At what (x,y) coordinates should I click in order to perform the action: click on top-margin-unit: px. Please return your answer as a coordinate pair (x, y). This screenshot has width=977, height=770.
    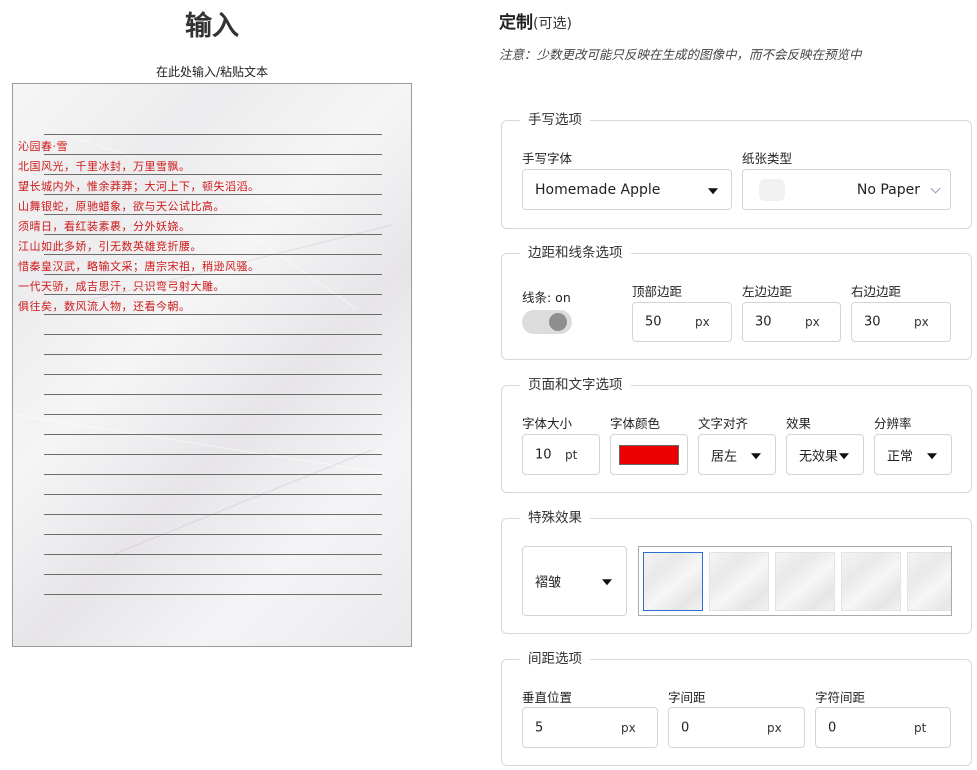
    Looking at the image, I should click on (702, 322).